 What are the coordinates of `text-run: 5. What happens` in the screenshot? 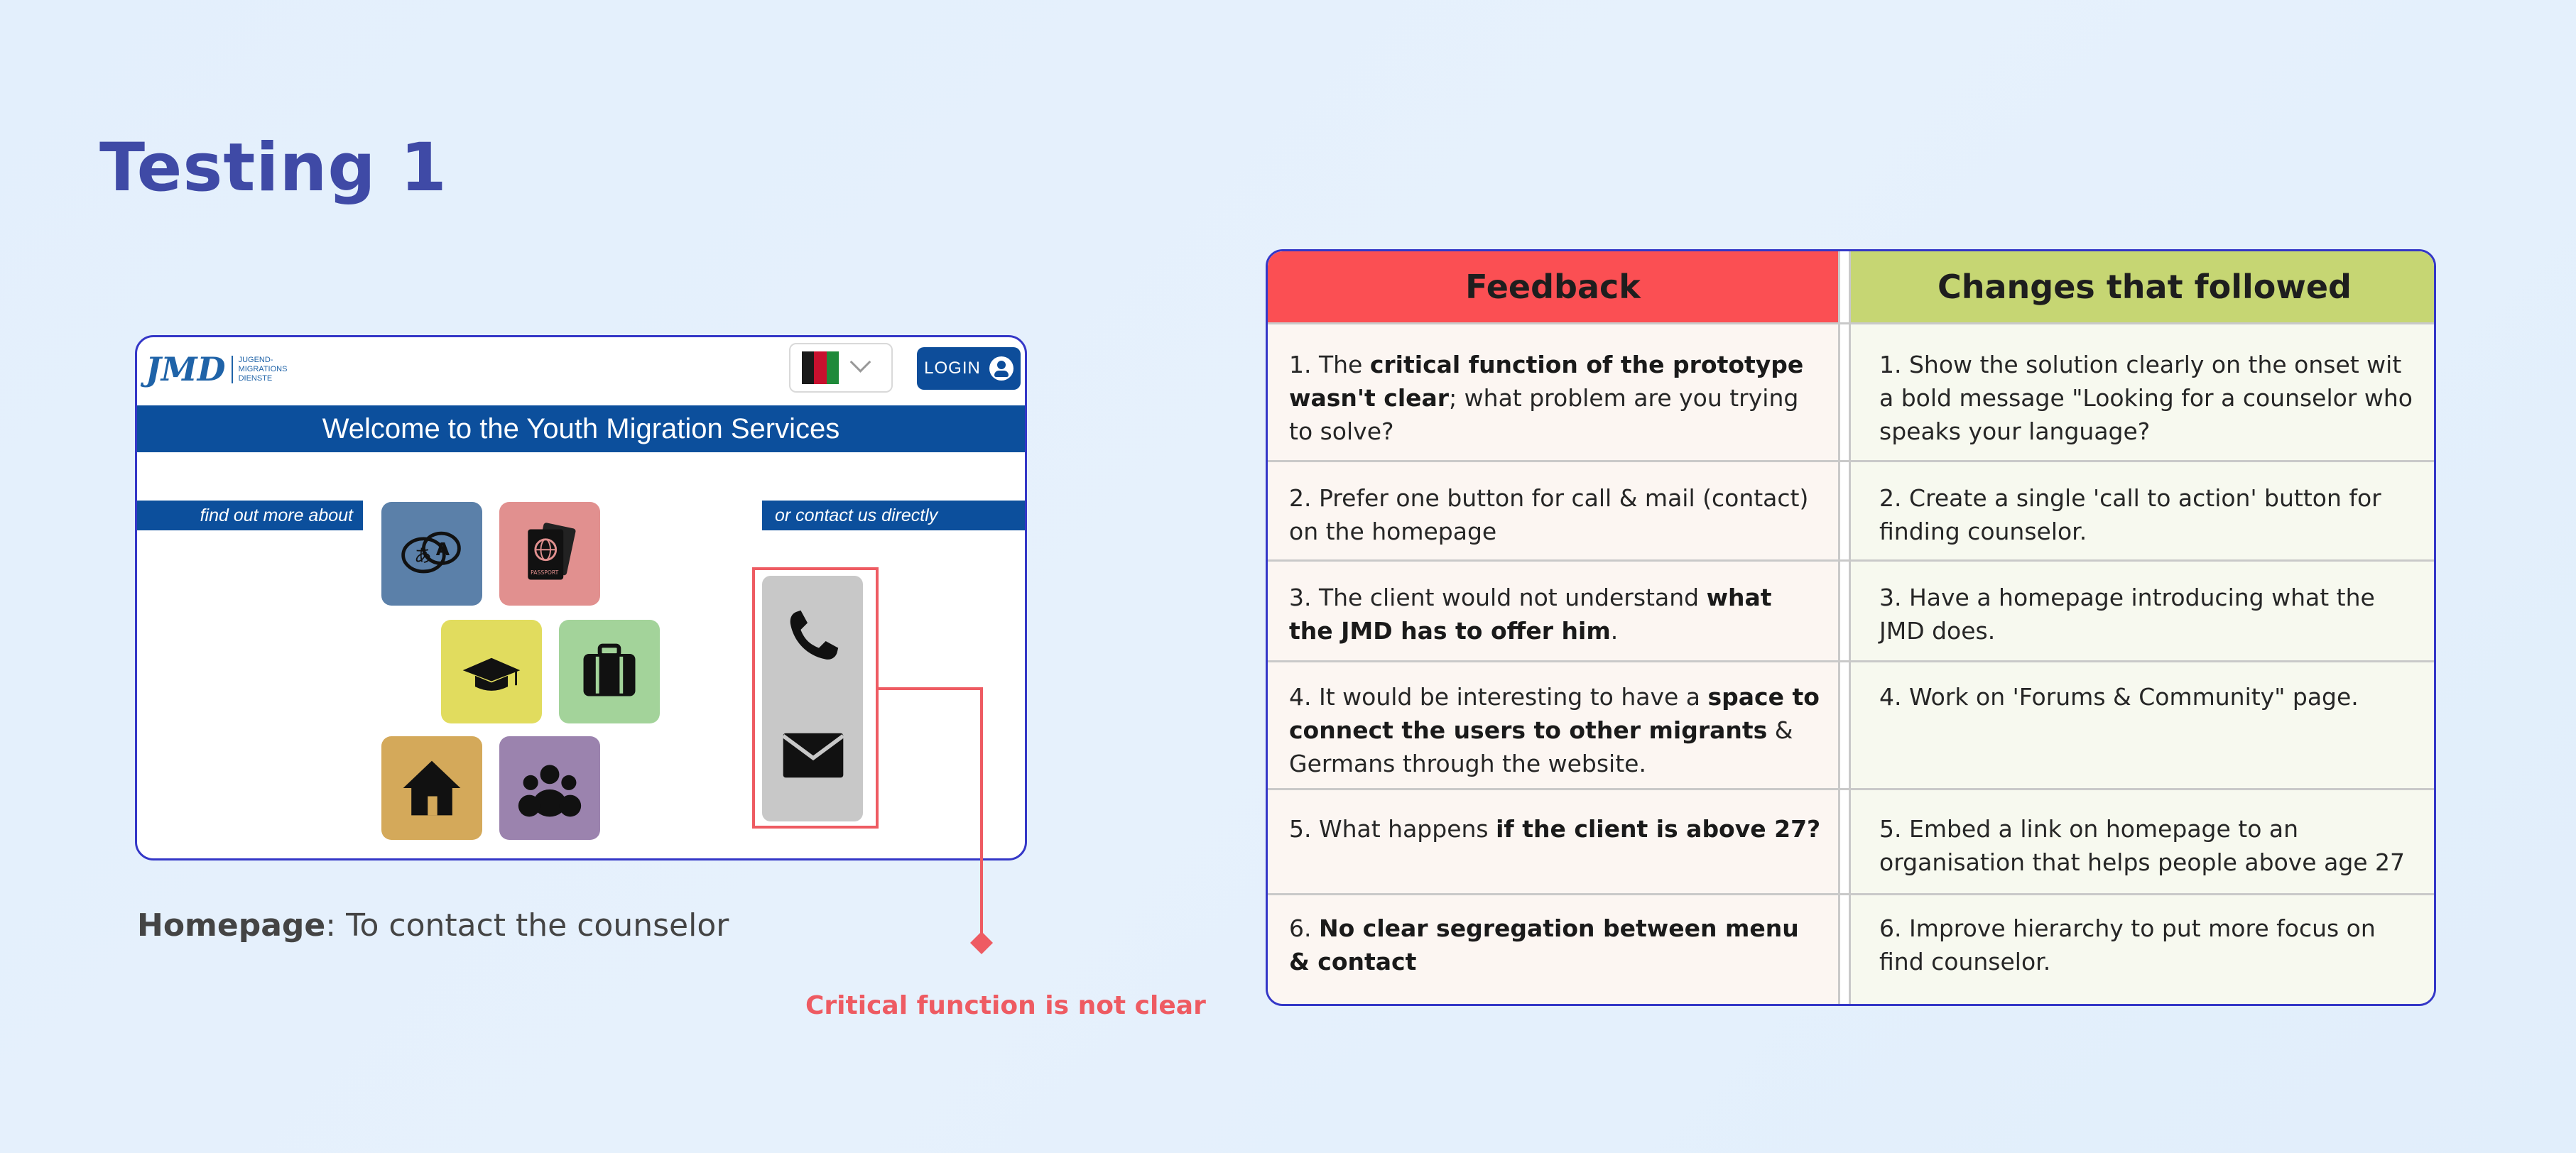 It's located at (1393, 829).